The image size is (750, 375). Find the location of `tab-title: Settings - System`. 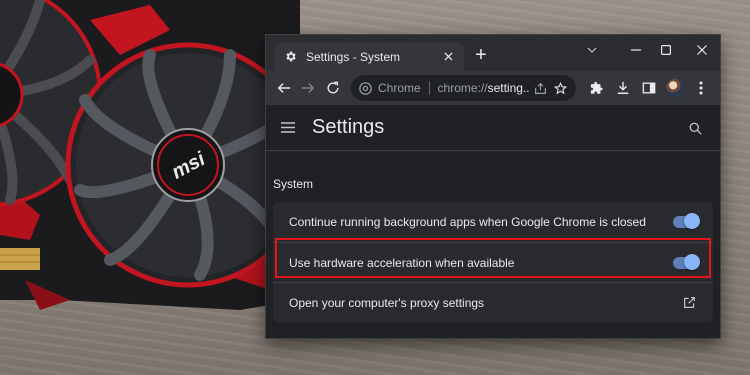

tab-title: Settings - System is located at coordinates (353, 56).